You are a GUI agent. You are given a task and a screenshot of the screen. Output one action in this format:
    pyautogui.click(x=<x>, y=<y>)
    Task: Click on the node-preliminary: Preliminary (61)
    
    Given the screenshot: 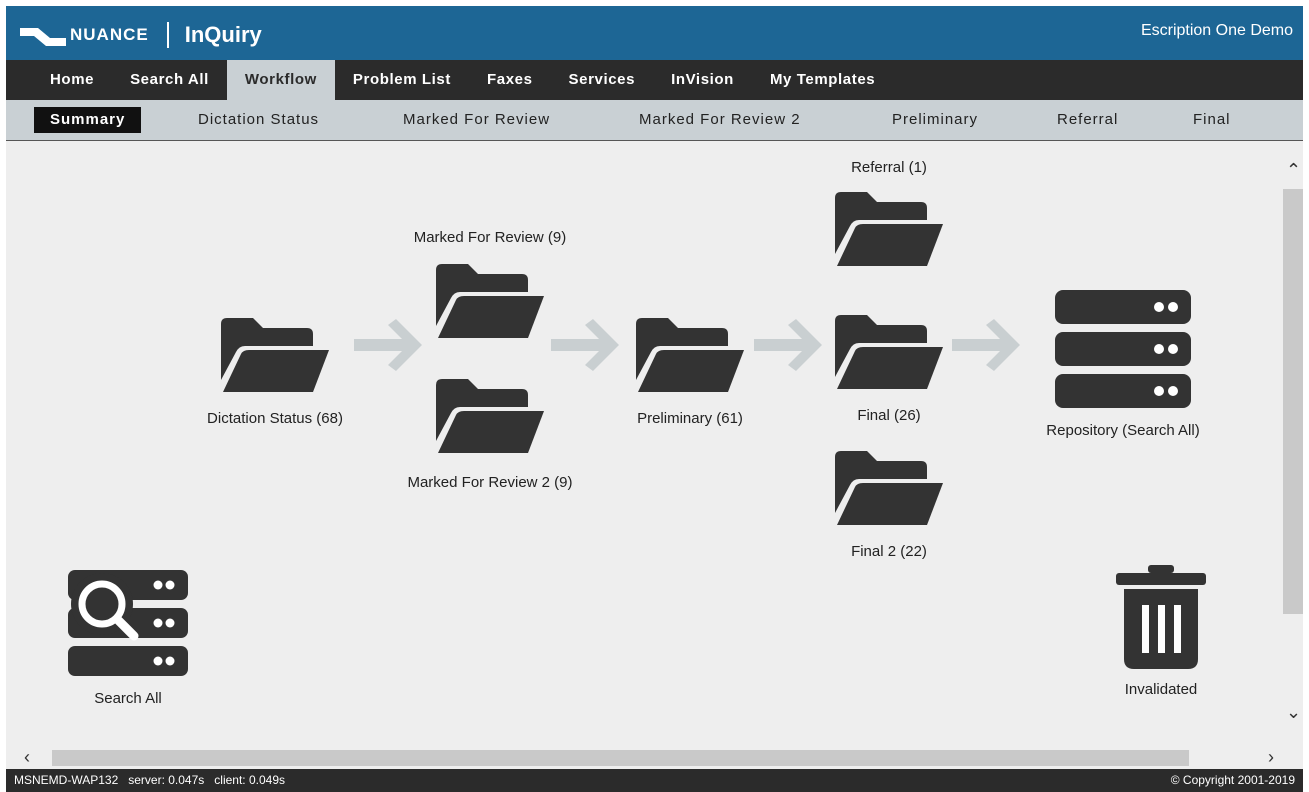 What is the action you would take?
    pyautogui.click(x=690, y=371)
    